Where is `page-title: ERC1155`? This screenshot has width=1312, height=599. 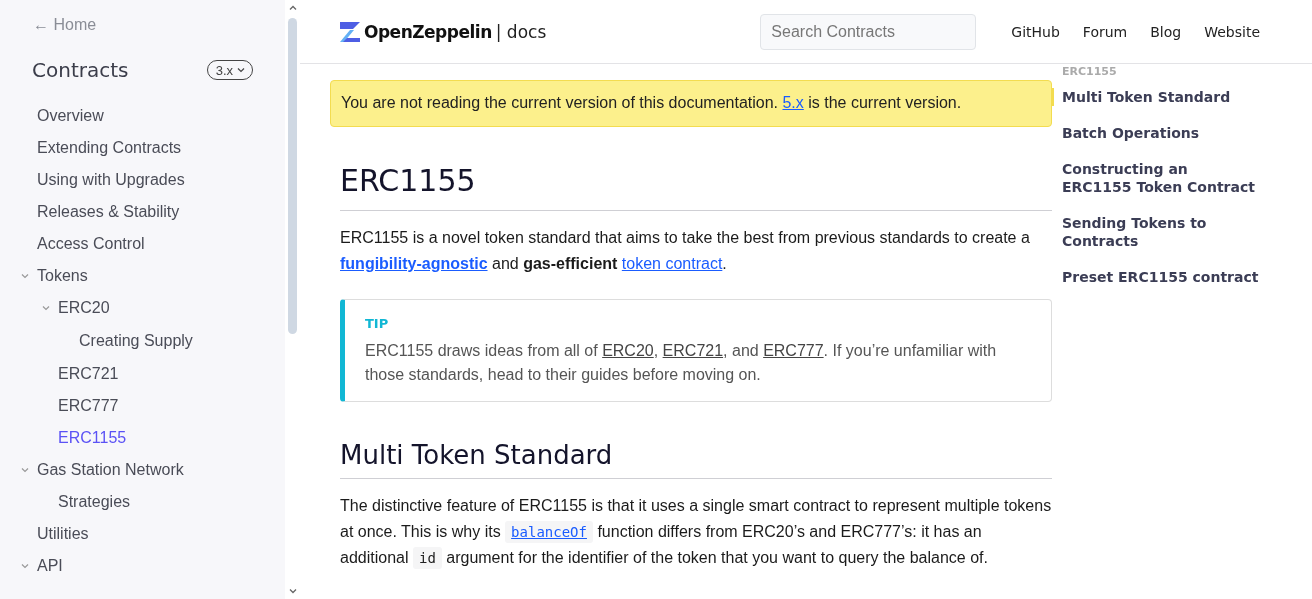
page-title: ERC1155 is located at coordinates (696, 187).